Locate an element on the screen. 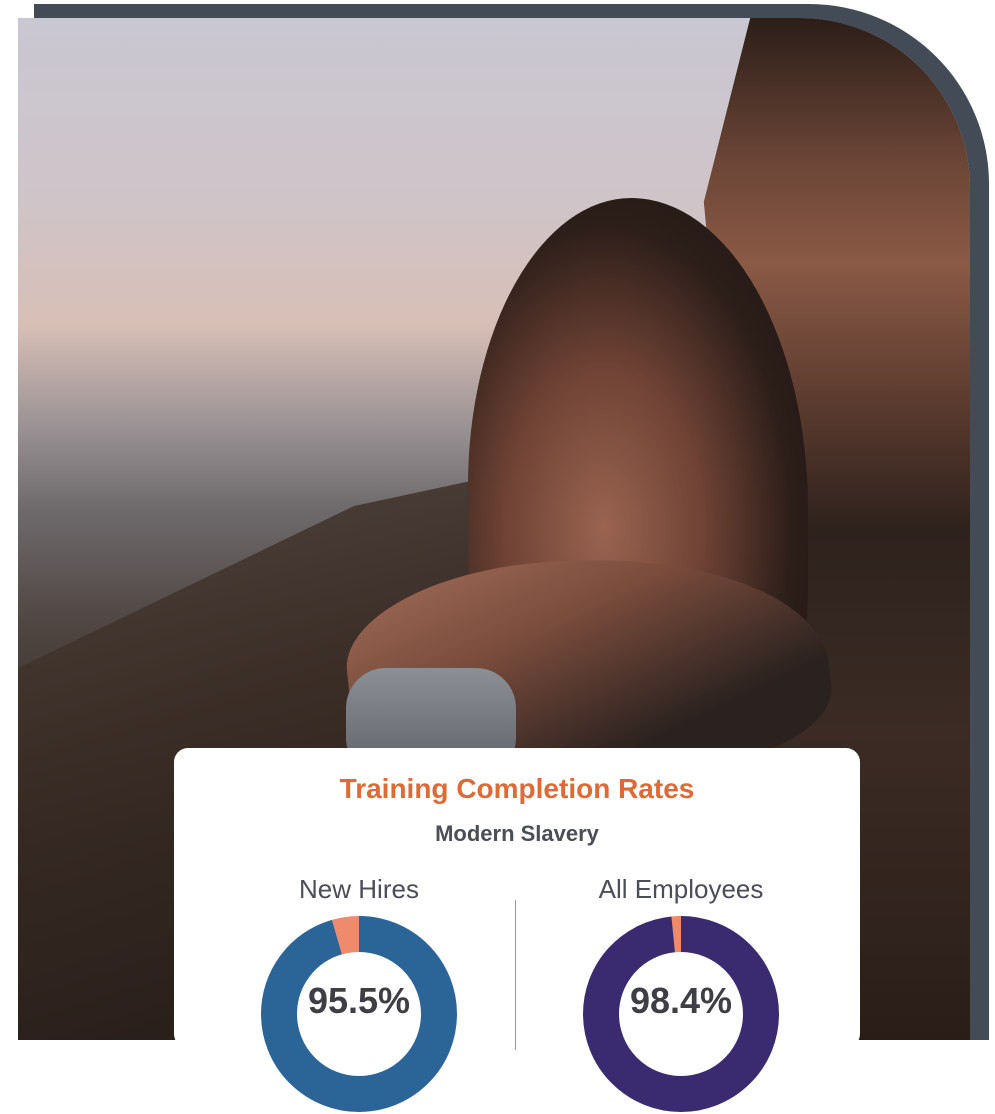  new-hires-label: New Hires is located at coordinates (359, 889).